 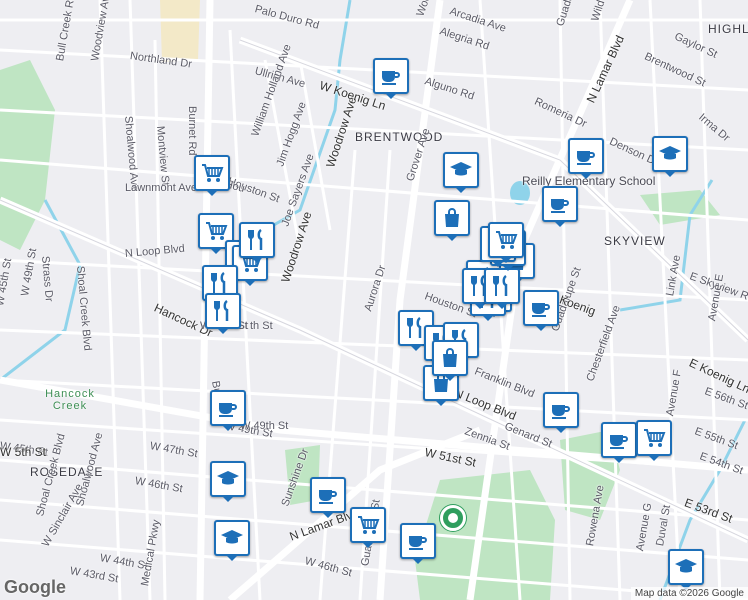 I want to click on park-label: Hancock Creek, so click(x=70, y=400).